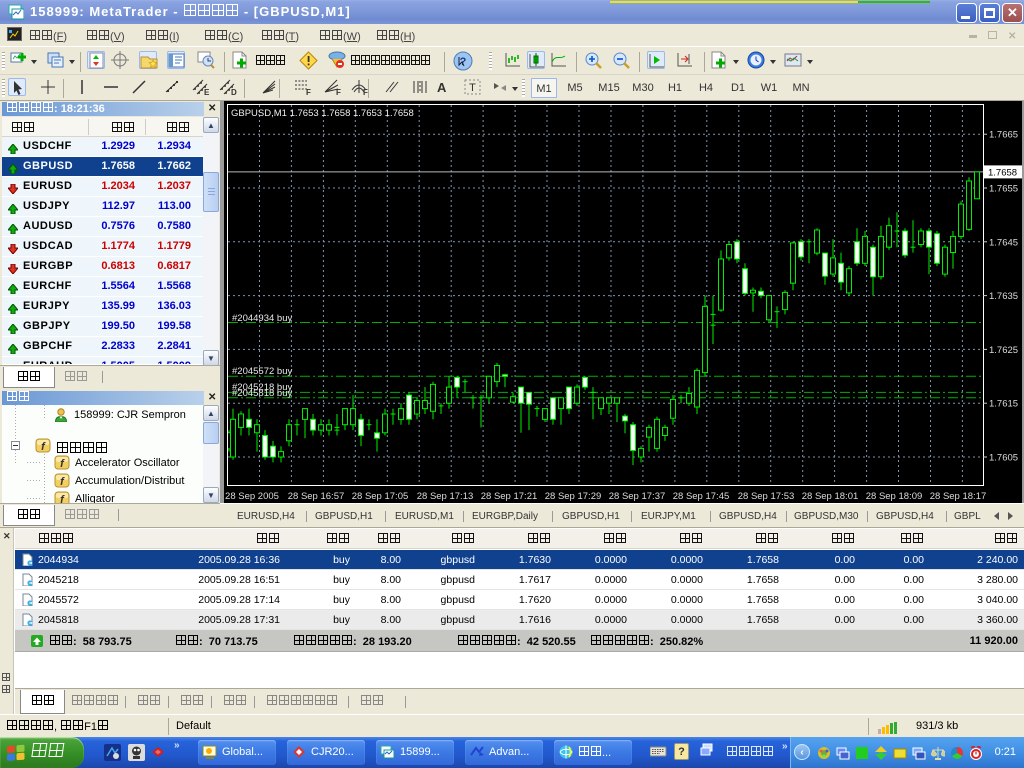 Image resolution: width=1024 pixels, height=768 pixels. What do you see at coordinates (958, 496) in the screenshot?
I see `svg-text: 28 Sep 18:17` at bounding box center [958, 496].